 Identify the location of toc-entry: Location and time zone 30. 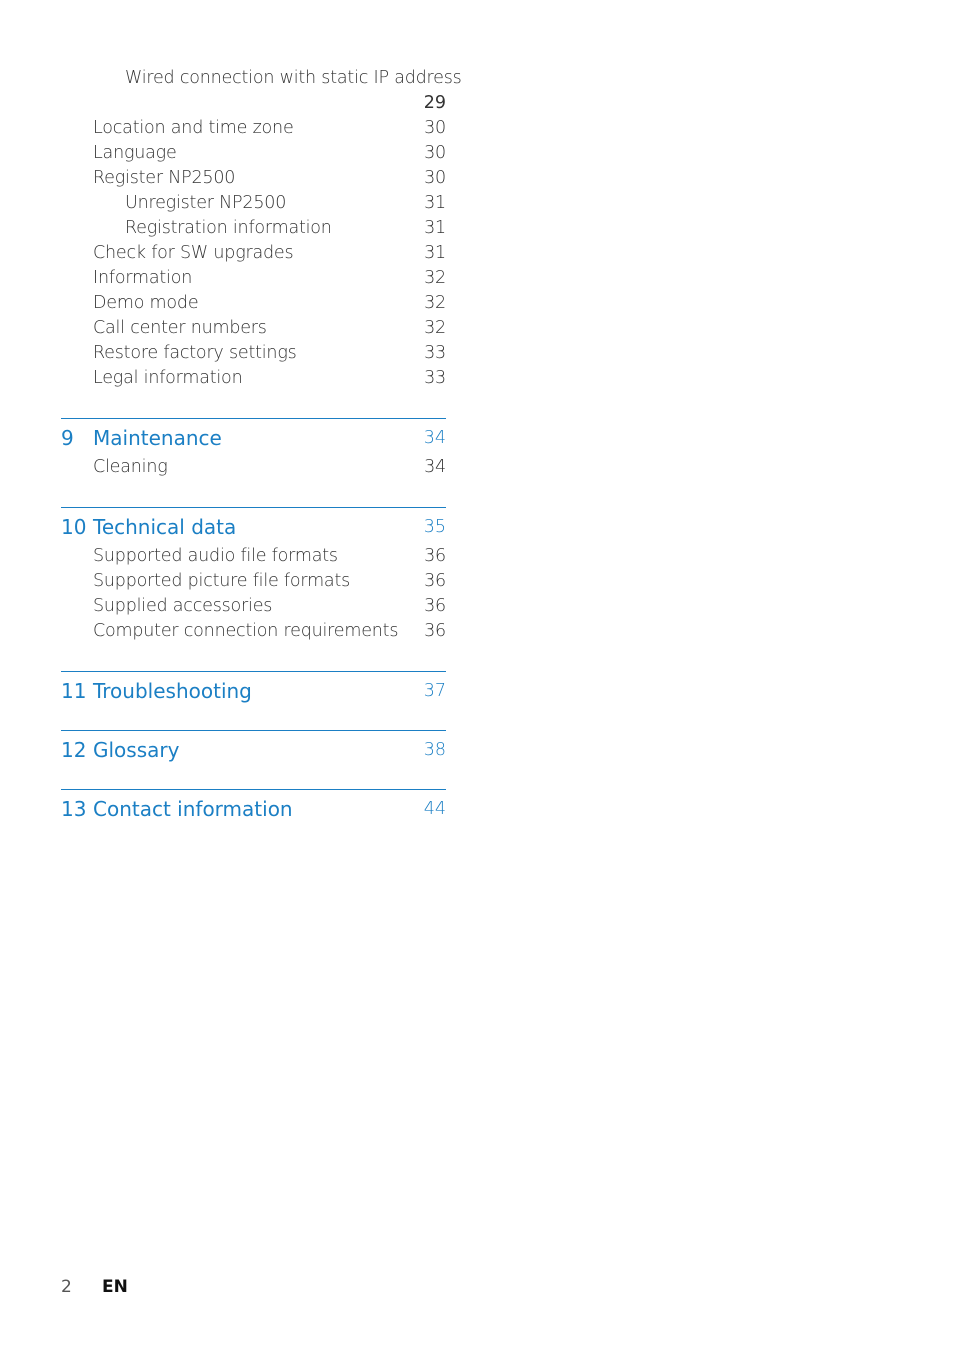
(253, 128).